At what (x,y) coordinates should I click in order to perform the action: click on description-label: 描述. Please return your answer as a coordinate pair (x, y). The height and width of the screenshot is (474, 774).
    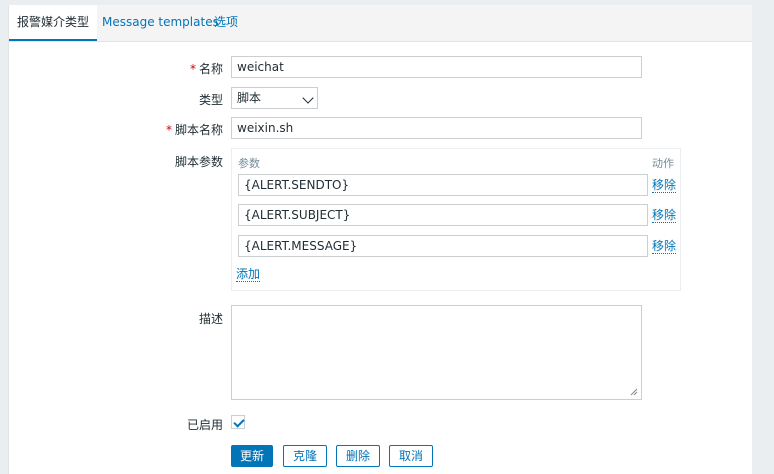
    Looking at the image, I should click on (210, 319).